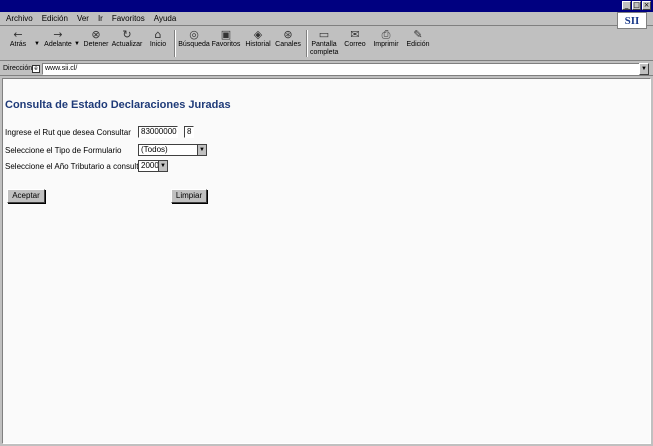  I want to click on menu-bar: Archivo Edición Ver Ir Favoritos Ayuda, so click(326, 19).